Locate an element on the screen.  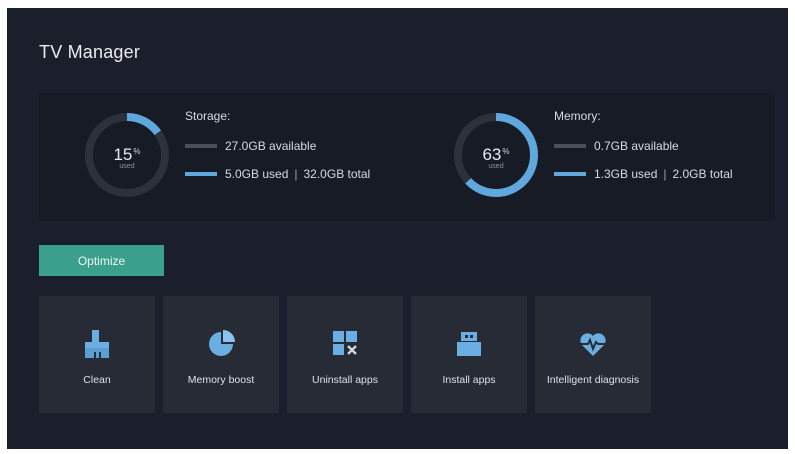
storage-total-text: 32.0GB total is located at coordinates (337, 174).